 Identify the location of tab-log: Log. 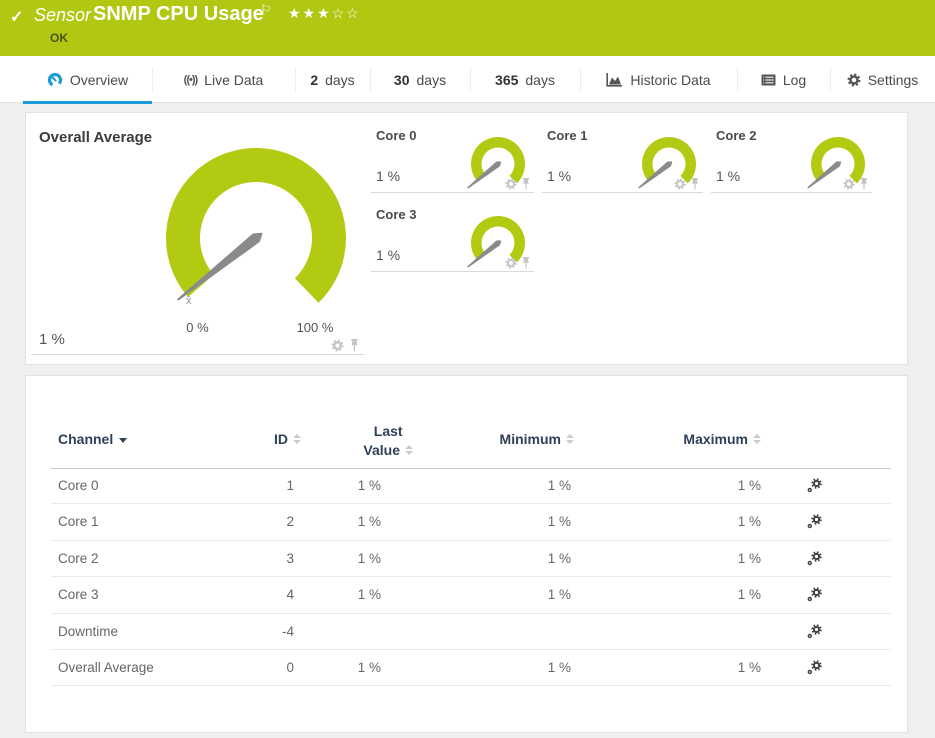
(783, 79).